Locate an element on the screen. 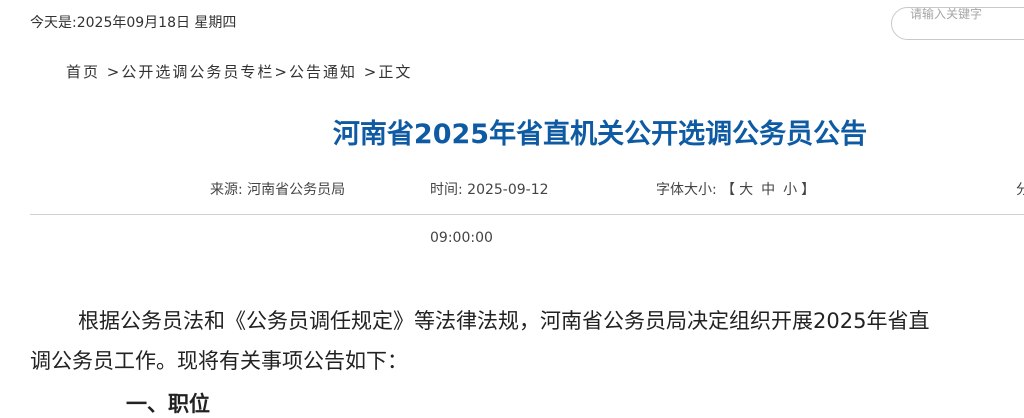 The width and height of the screenshot is (1024, 418). publish-date: 2025-09-12 is located at coordinates (508, 190).